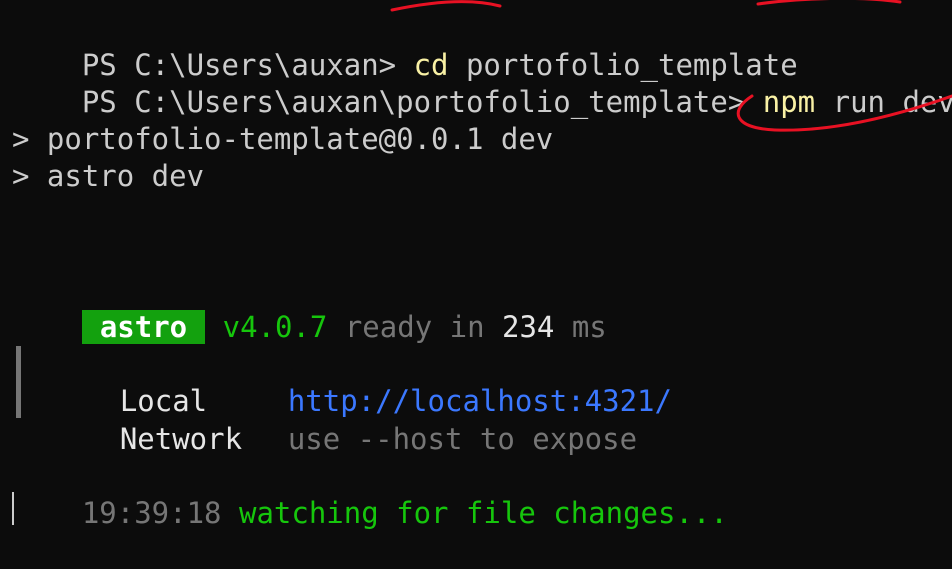  What do you see at coordinates (108, 176) in the screenshot?
I see `script-line-2: > astro dev` at bounding box center [108, 176].